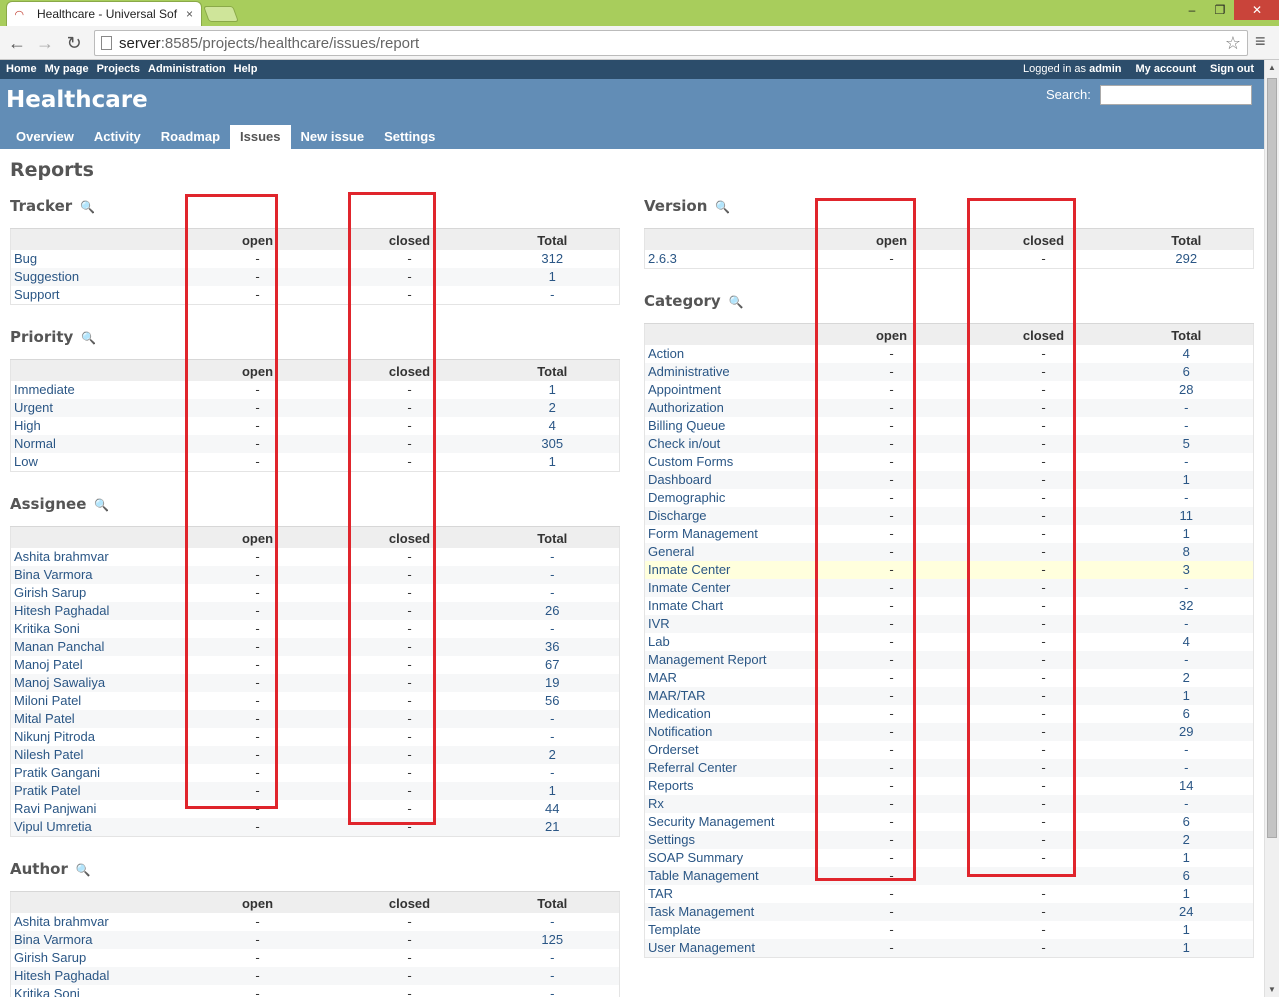  I want to click on top-menu-help: Help, so click(246, 69).